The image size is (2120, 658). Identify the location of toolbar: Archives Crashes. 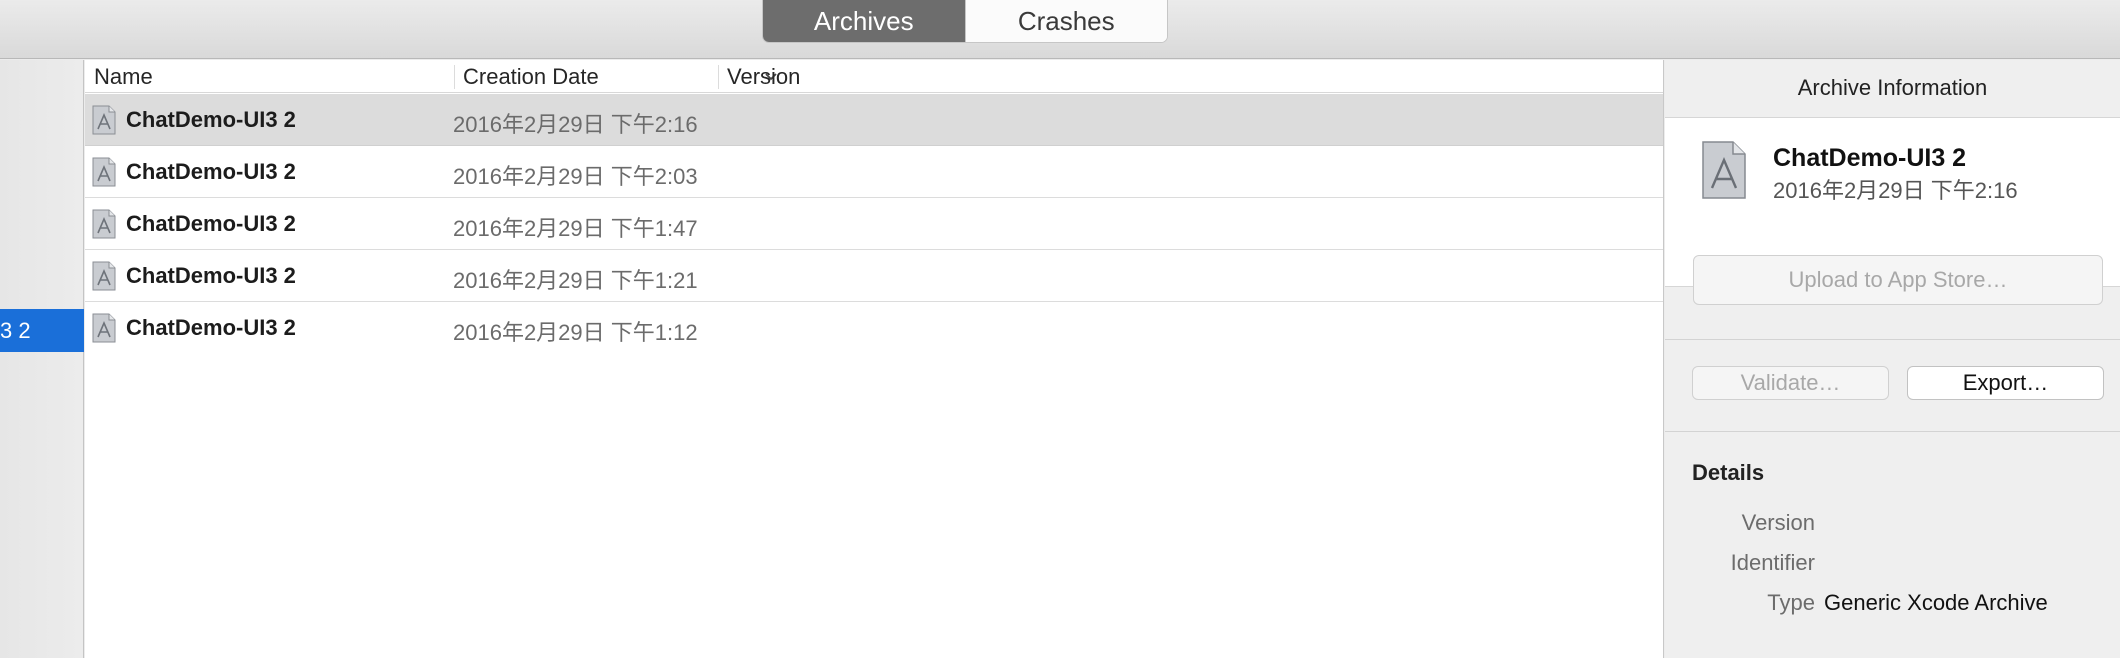
(1060, 29).